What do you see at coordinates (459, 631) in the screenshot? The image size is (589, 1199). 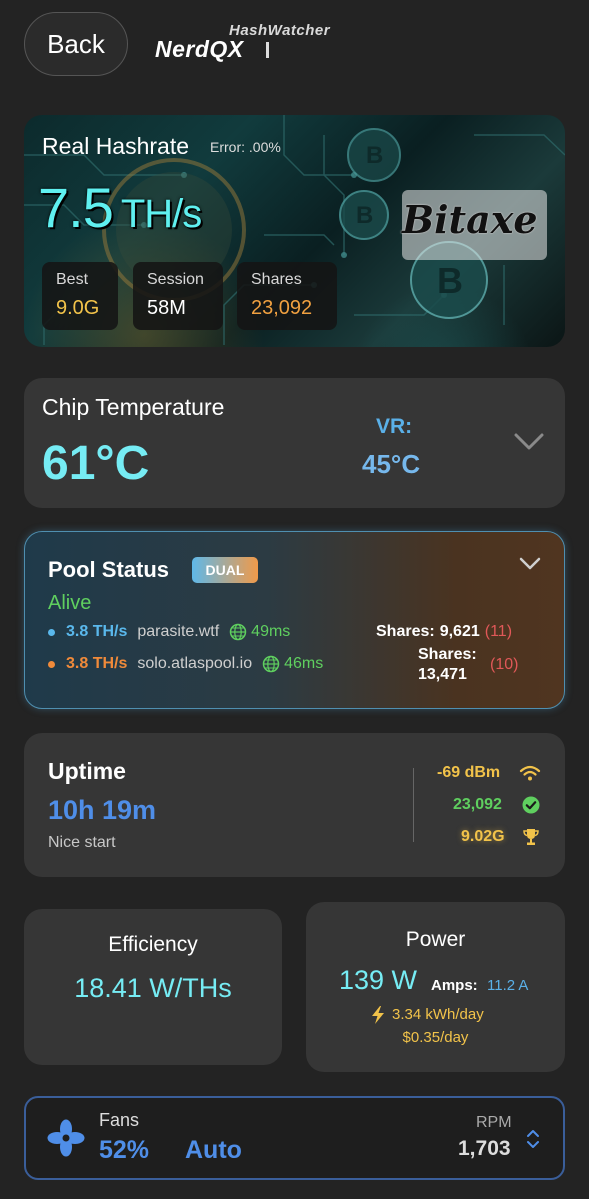 I see `shares-value: 9,621` at bounding box center [459, 631].